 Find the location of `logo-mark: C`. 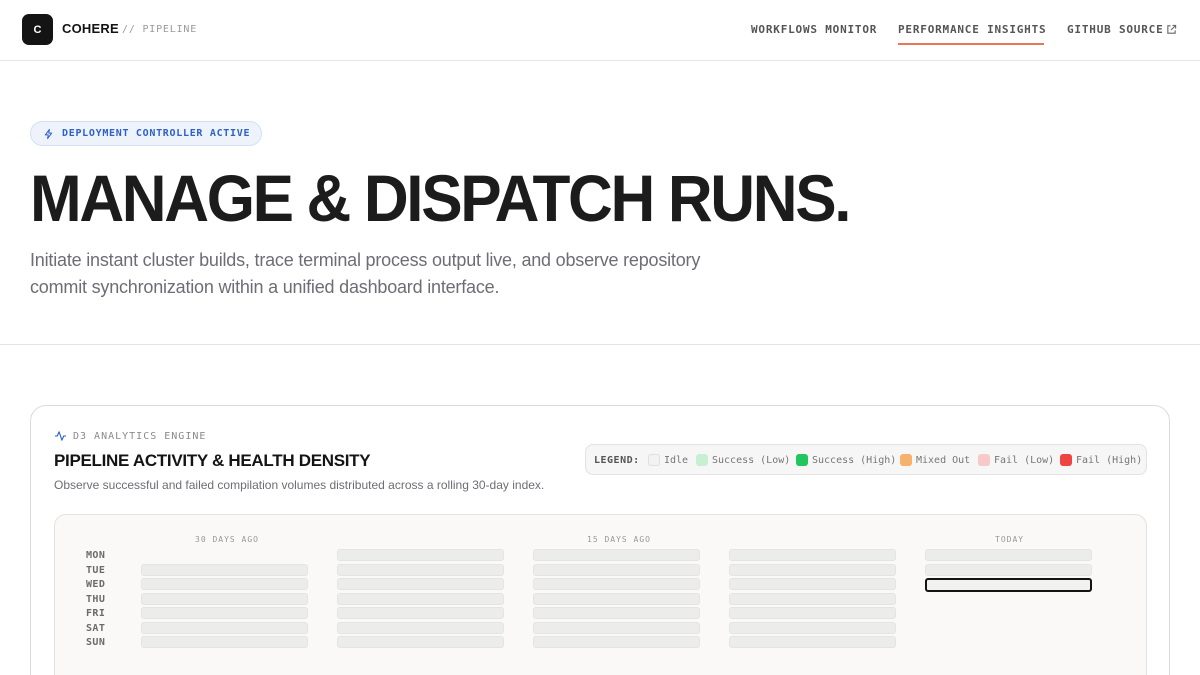

logo-mark: C is located at coordinates (37, 29).